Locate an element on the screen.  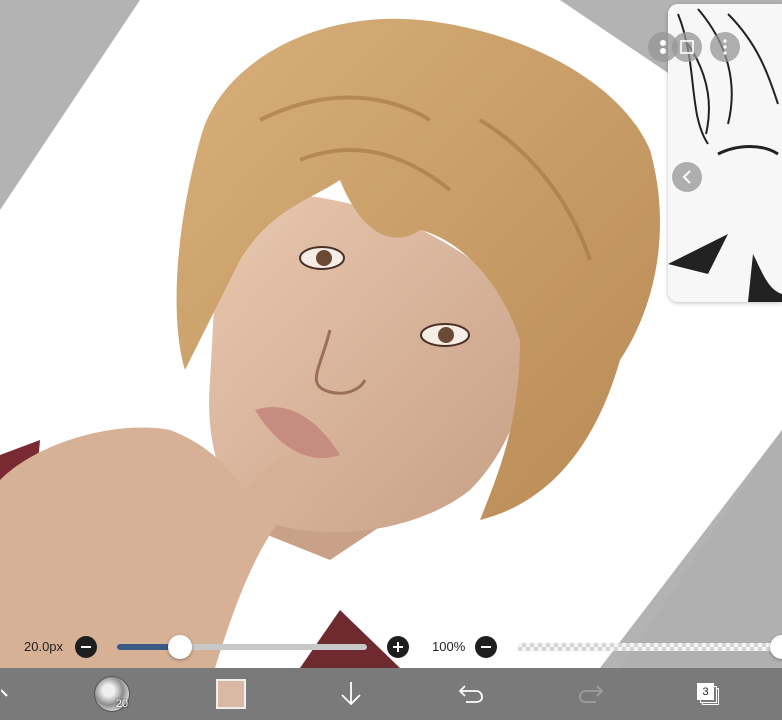
redo-button is located at coordinates (591, 694).